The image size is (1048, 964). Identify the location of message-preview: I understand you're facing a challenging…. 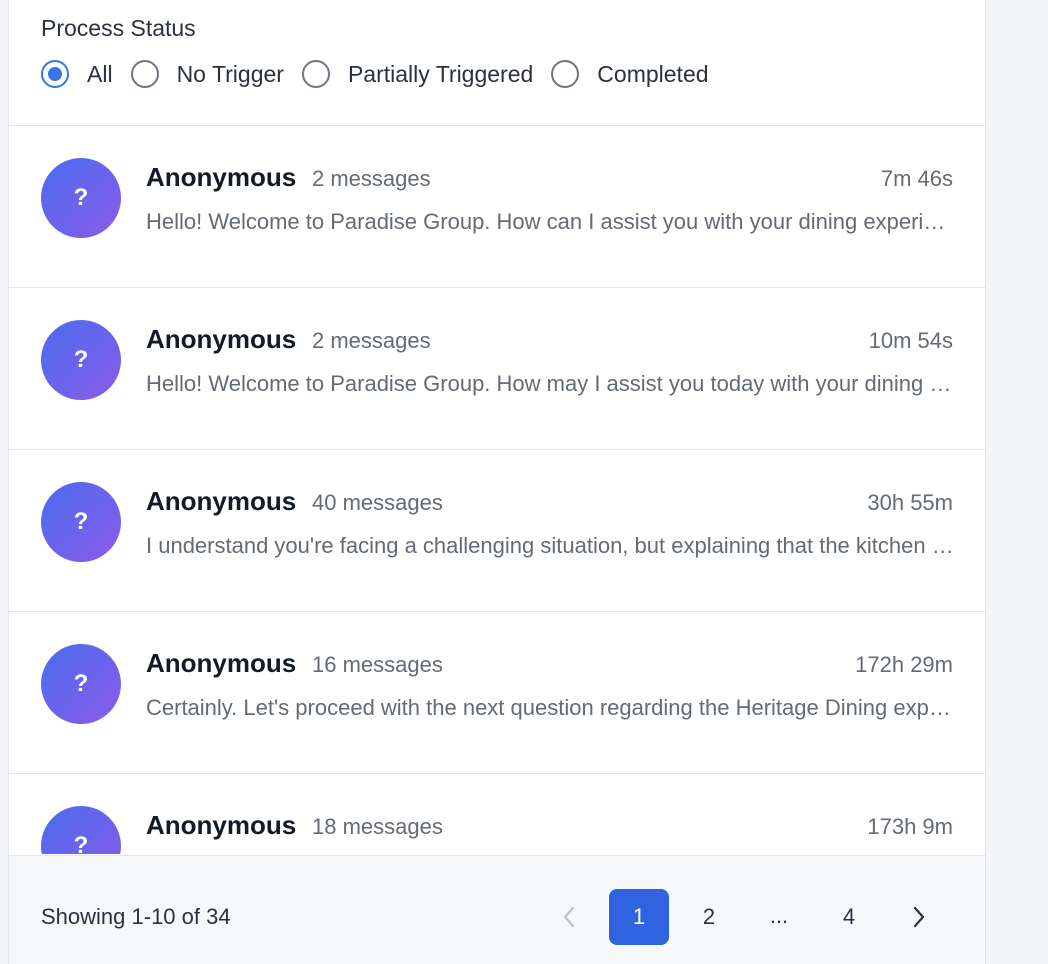
(550, 545).